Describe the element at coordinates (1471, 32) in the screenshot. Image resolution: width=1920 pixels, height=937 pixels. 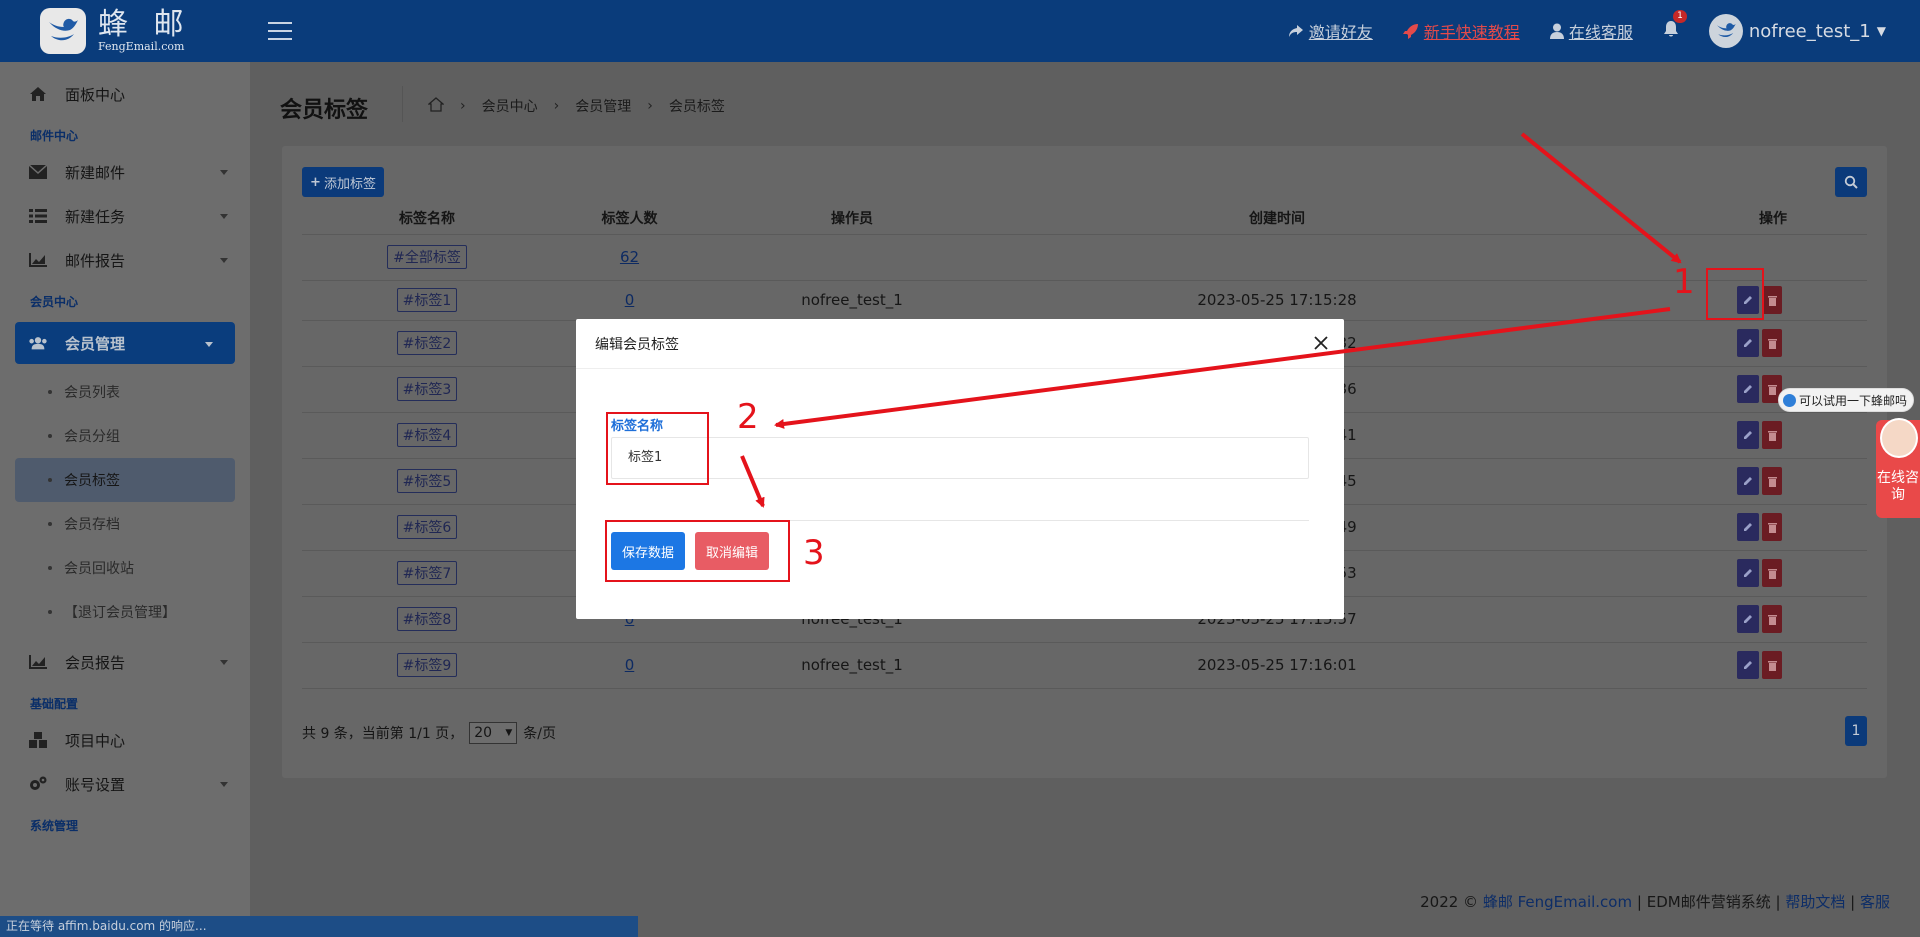
I see `quick-tutorial-label: 新手快速教程` at that location.